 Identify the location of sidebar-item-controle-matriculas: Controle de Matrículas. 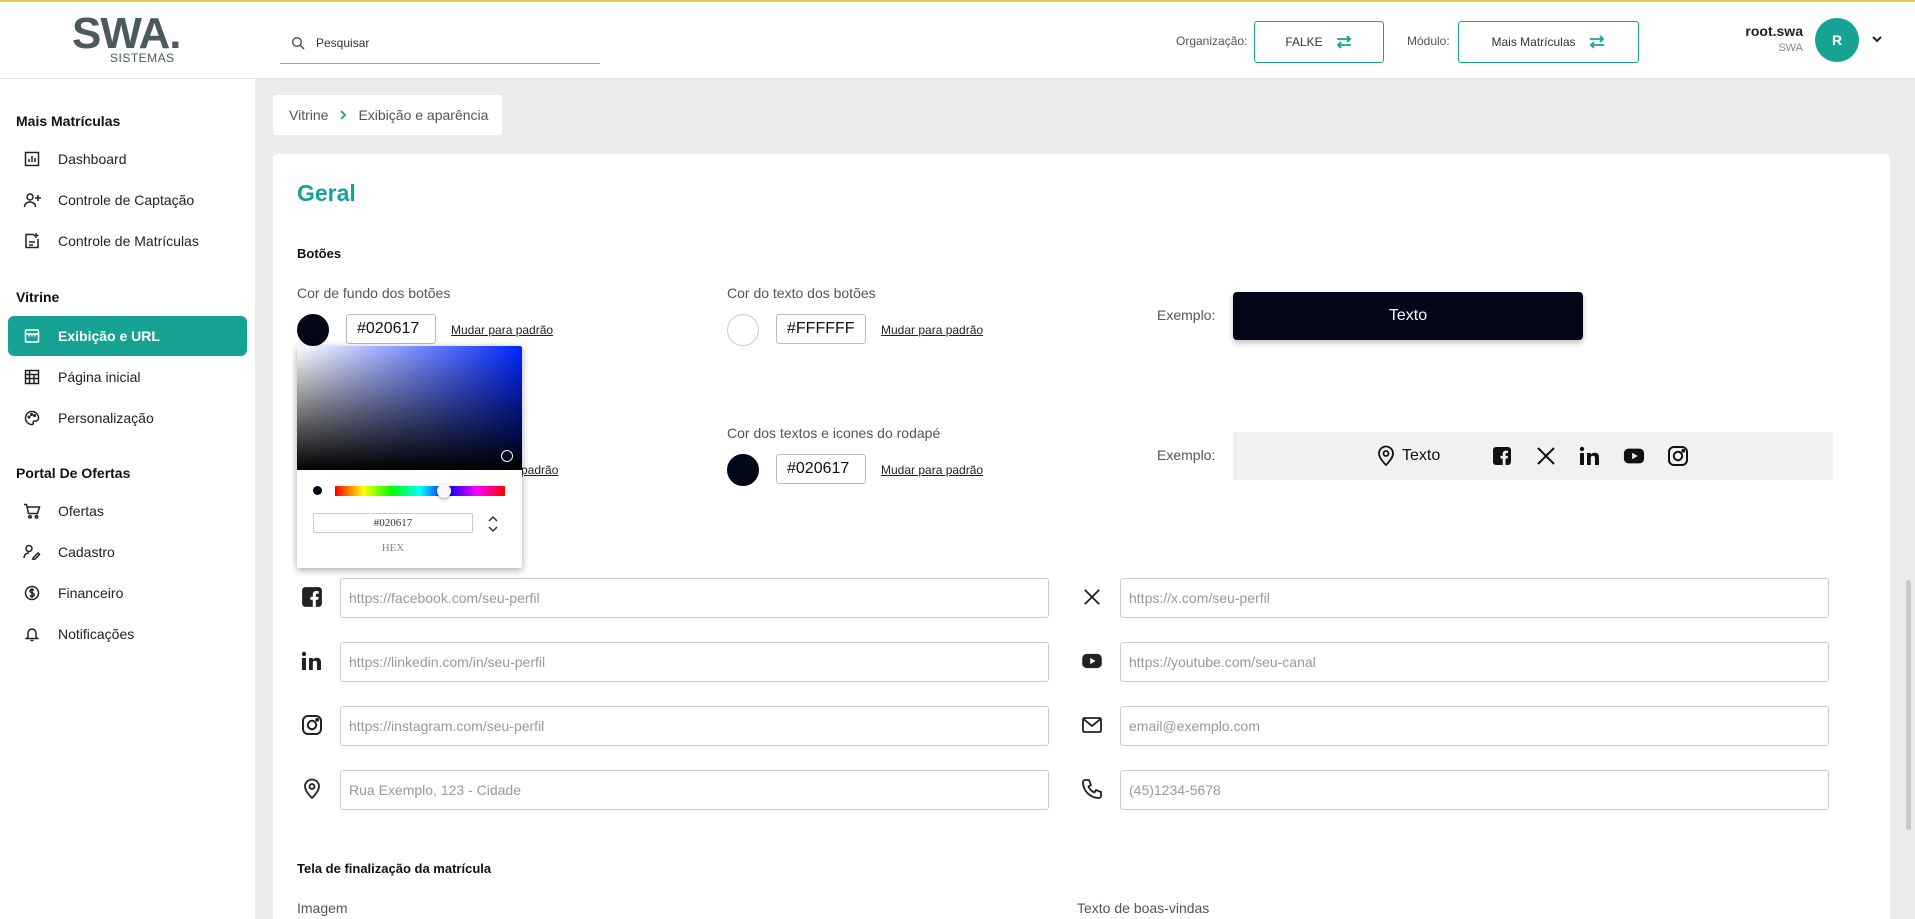
(127, 241).